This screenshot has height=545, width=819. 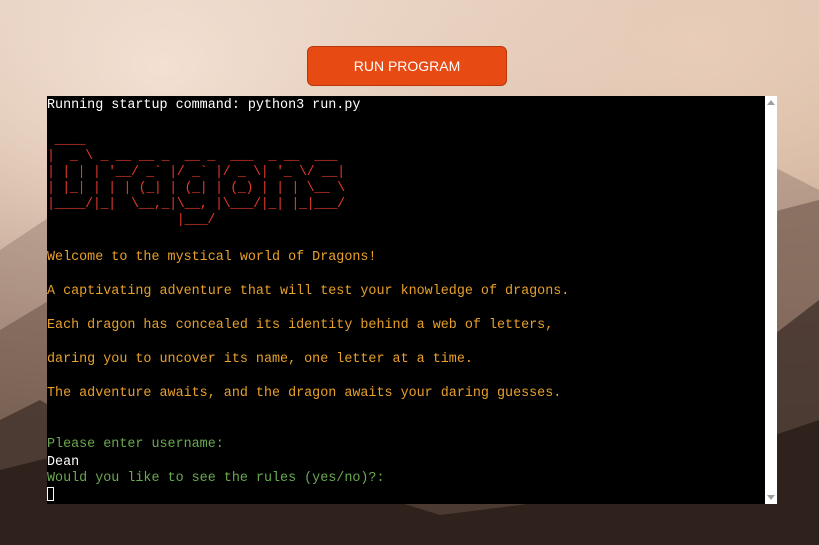 What do you see at coordinates (771, 102) in the screenshot?
I see `scroll-up-arrow-icon` at bounding box center [771, 102].